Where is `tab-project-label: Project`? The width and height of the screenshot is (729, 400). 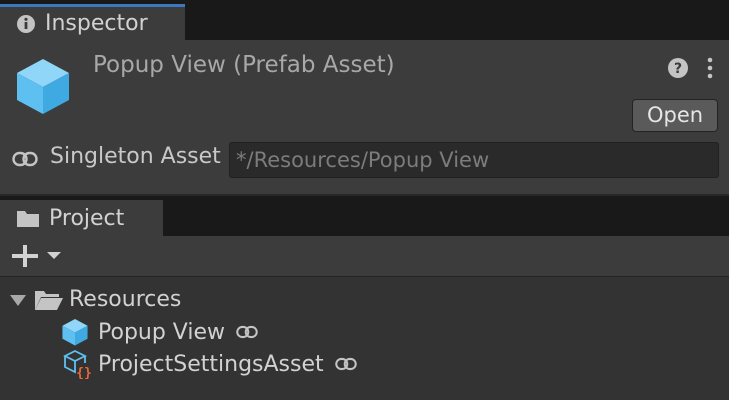 tab-project-label: Project is located at coordinates (87, 218).